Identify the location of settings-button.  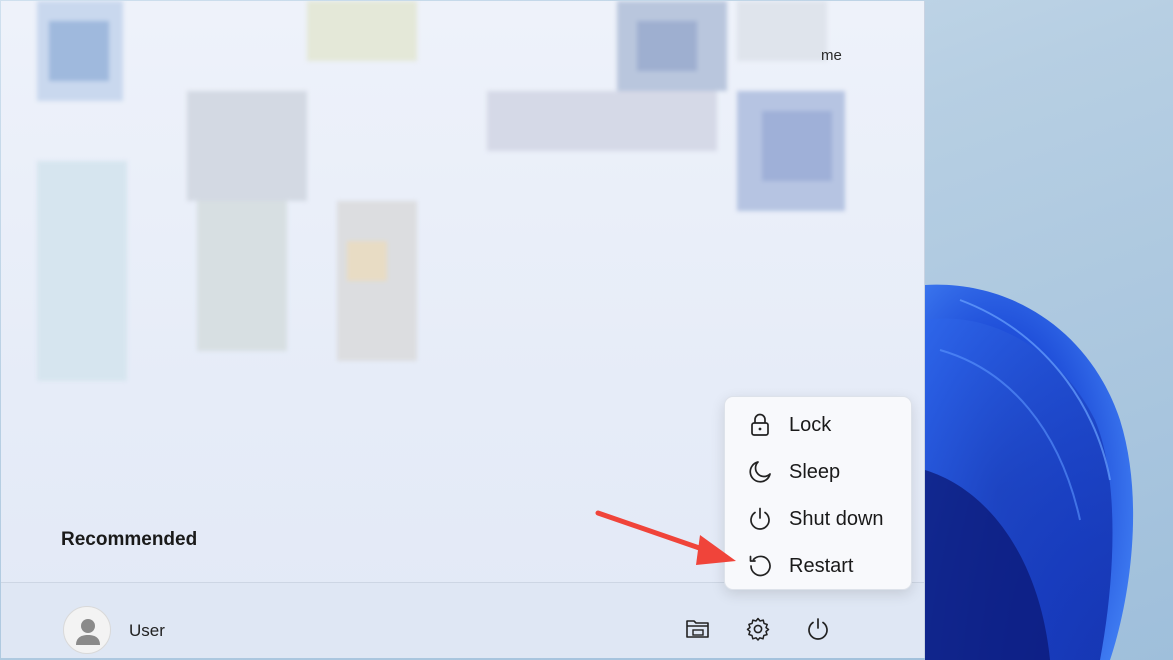
(758, 629).